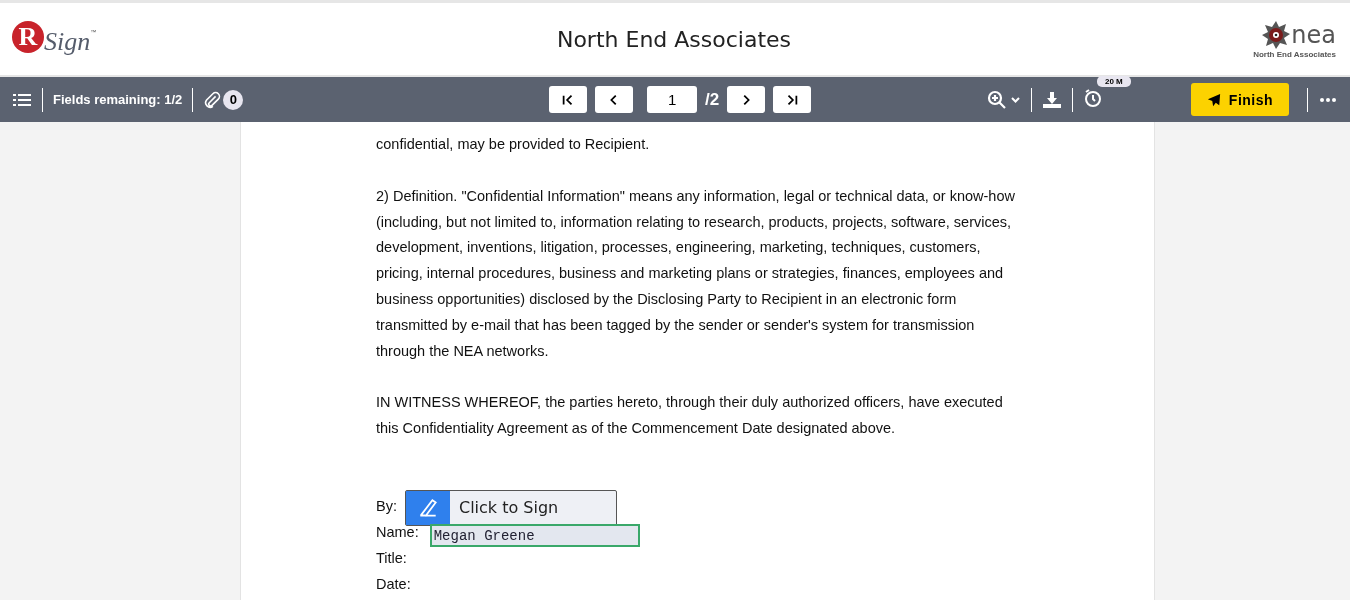 The image size is (1350, 600). What do you see at coordinates (513, 144) in the screenshot?
I see `document-paragraph: confidential, may be provided to Recipient.` at bounding box center [513, 144].